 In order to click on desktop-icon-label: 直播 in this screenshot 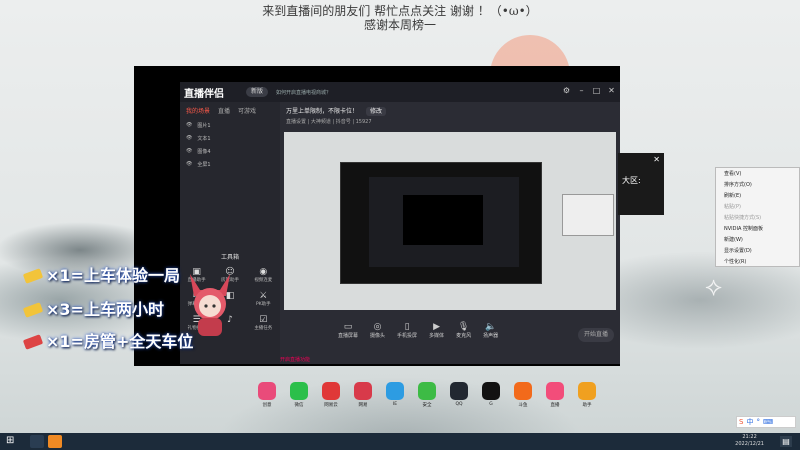, I will do `click(555, 405)`.